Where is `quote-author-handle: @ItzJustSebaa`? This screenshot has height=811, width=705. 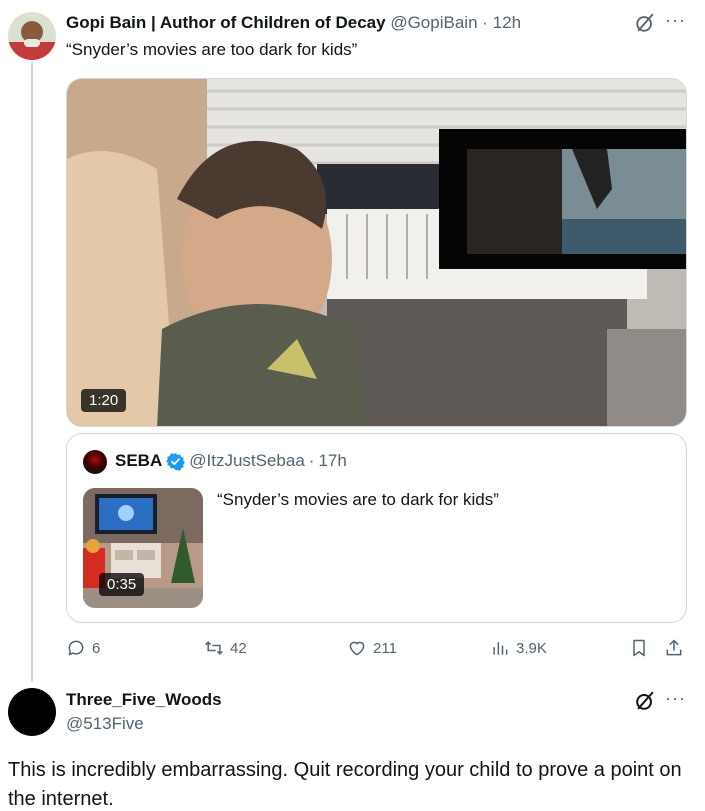
quote-author-handle: @ItzJustSebaa is located at coordinates (247, 461).